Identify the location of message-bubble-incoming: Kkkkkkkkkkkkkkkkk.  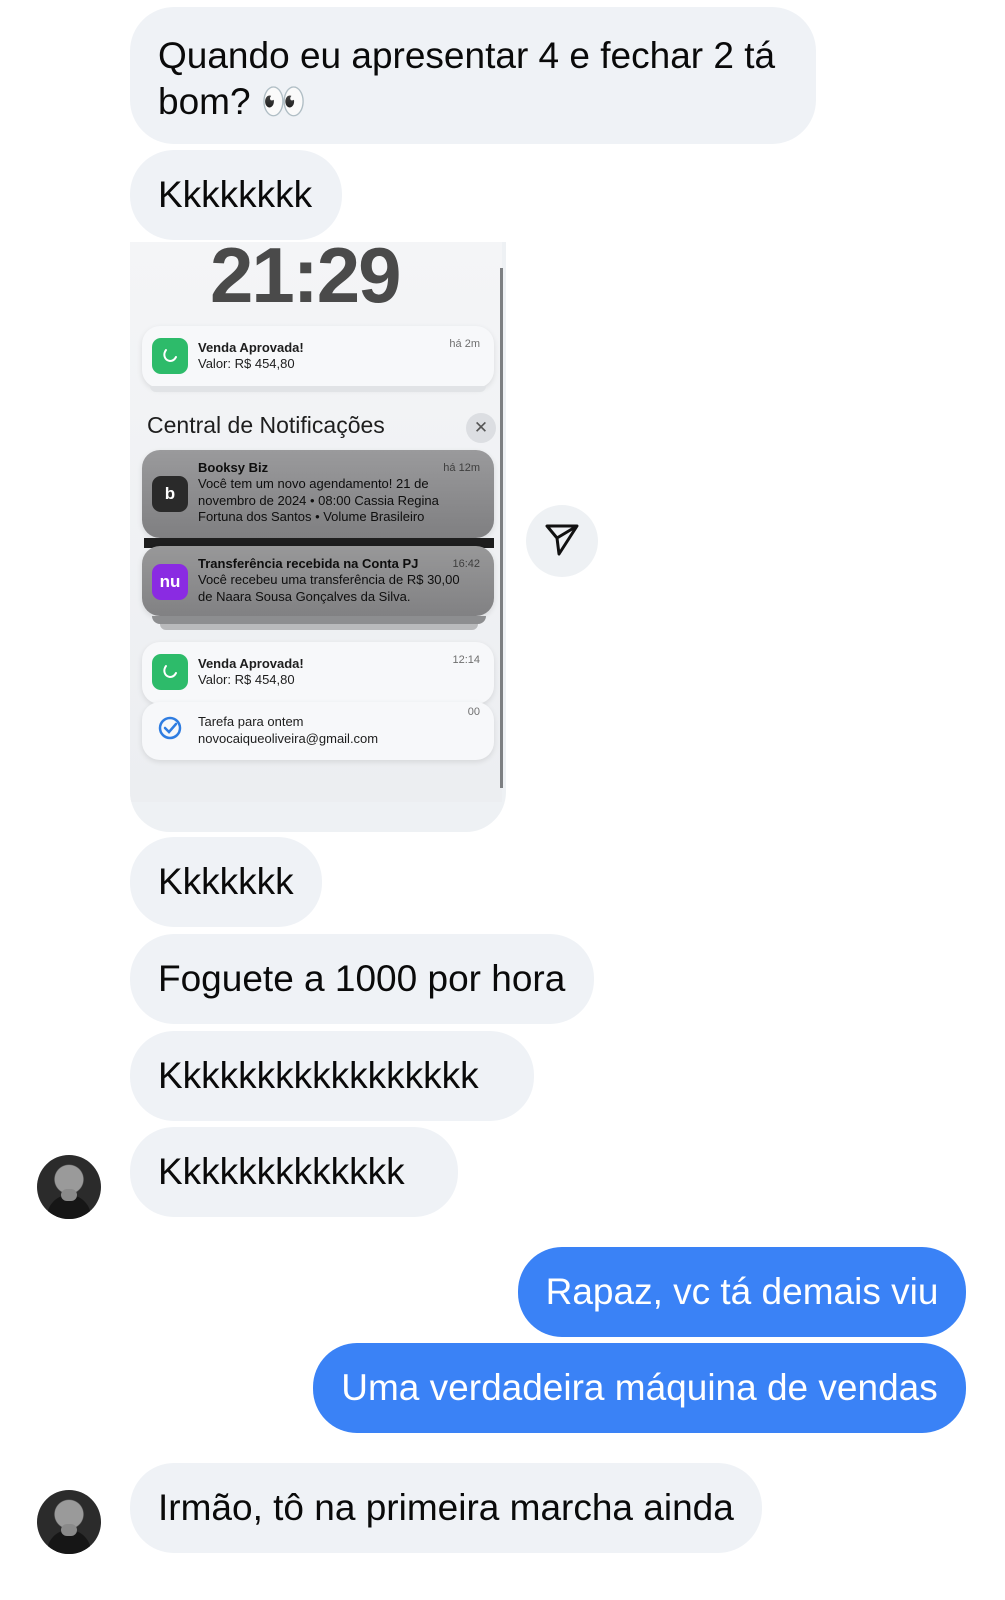
(332, 1076).